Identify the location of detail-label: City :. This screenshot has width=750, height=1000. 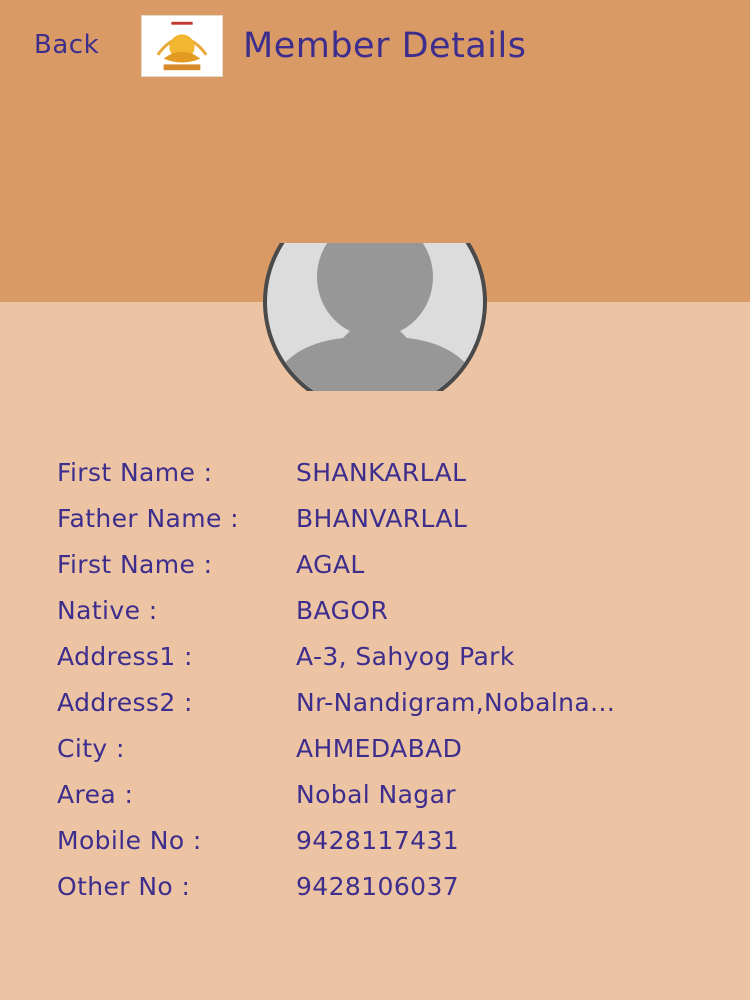
(91, 748).